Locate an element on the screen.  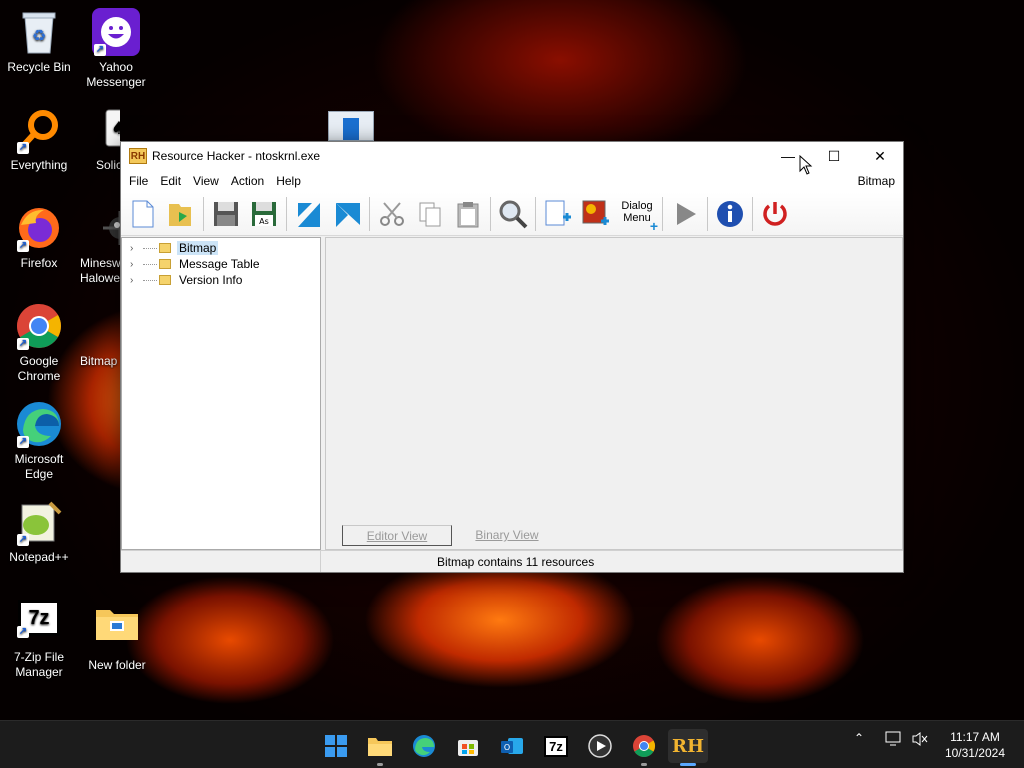
paste-clipboard-icon is located at coordinates (468, 214).